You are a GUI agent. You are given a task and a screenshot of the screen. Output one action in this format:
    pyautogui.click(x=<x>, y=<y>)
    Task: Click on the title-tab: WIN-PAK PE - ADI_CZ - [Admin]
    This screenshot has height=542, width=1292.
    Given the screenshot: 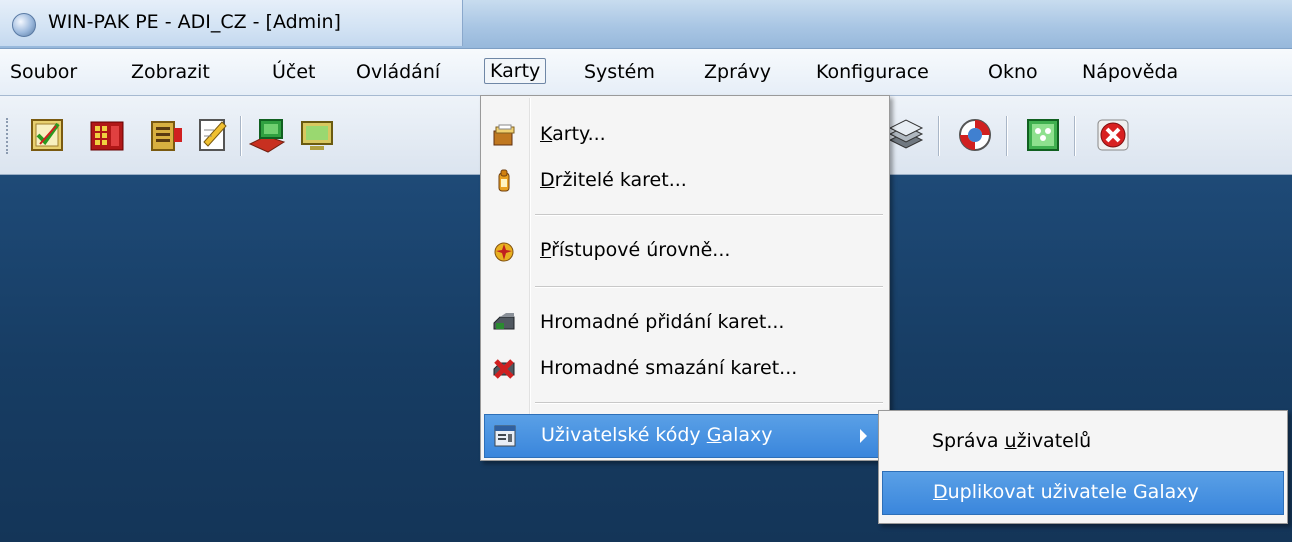 What is the action you would take?
    pyautogui.click(x=231, y=23)
    